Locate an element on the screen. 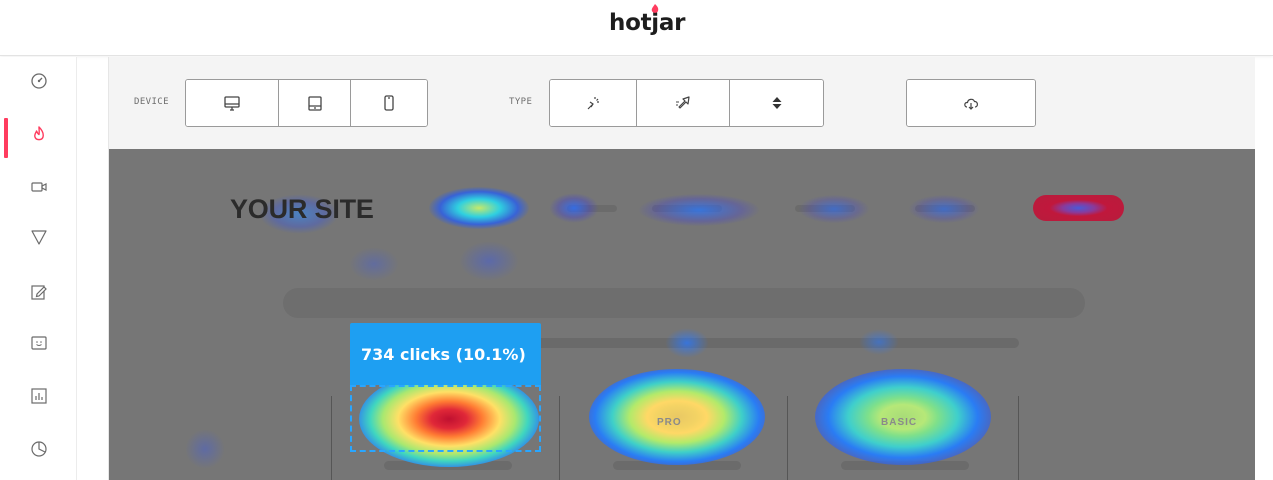 The width and height of the screenshot is (1273, 480). move-icon is located at coordinates (683, 102).